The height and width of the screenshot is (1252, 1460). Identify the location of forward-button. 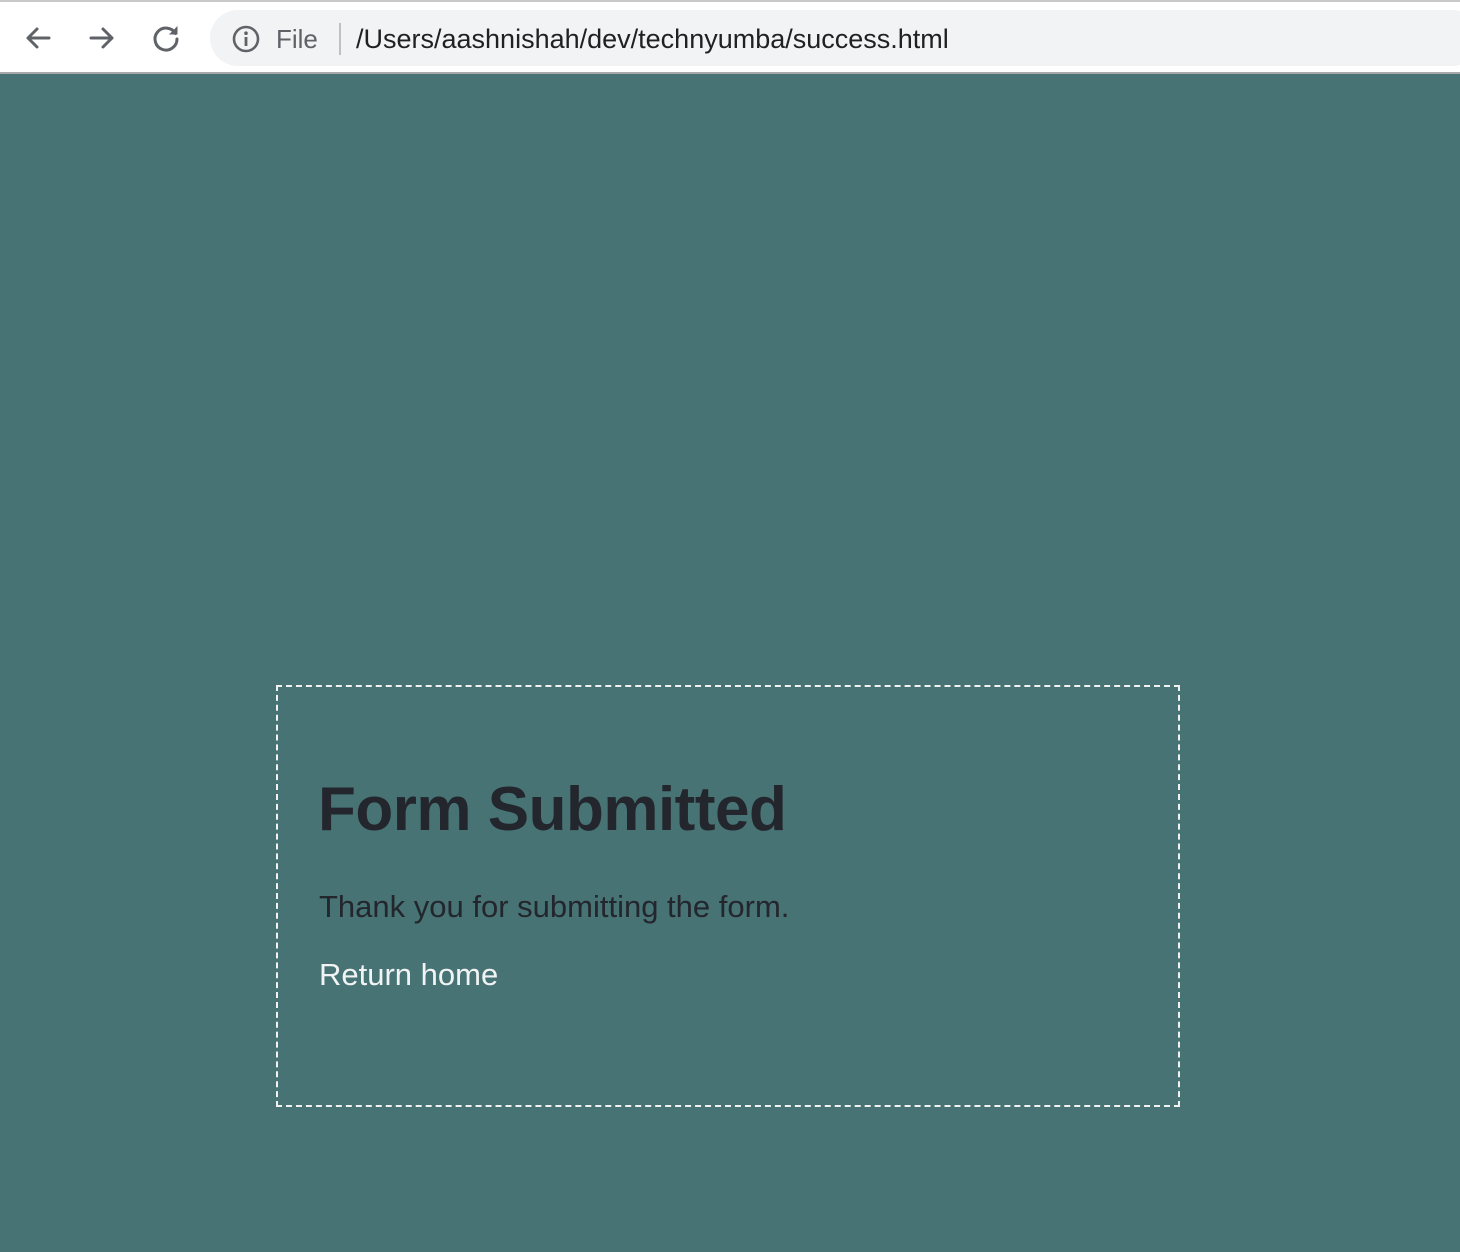
(102, 38).